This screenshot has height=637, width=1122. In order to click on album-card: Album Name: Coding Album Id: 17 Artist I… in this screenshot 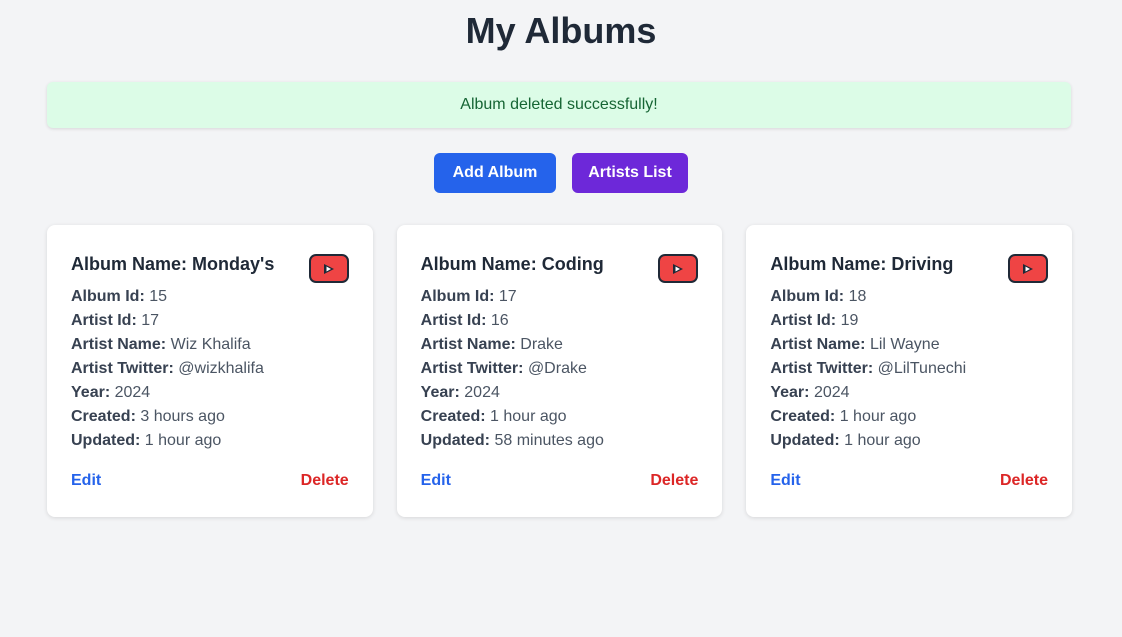, I will do `click(559, 371)`.